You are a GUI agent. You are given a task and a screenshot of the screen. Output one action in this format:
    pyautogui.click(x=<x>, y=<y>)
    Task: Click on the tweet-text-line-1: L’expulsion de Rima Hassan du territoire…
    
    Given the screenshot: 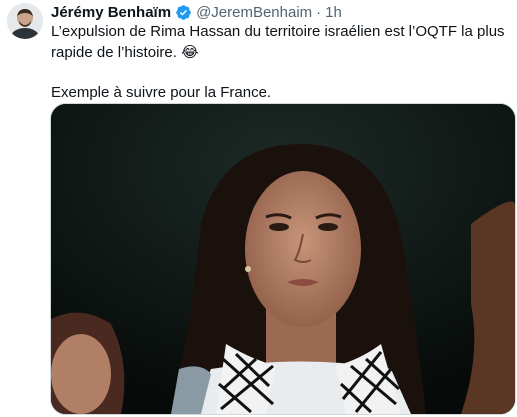 What is the action you would take?
    pyautogui.click(x=281, y=42)
    